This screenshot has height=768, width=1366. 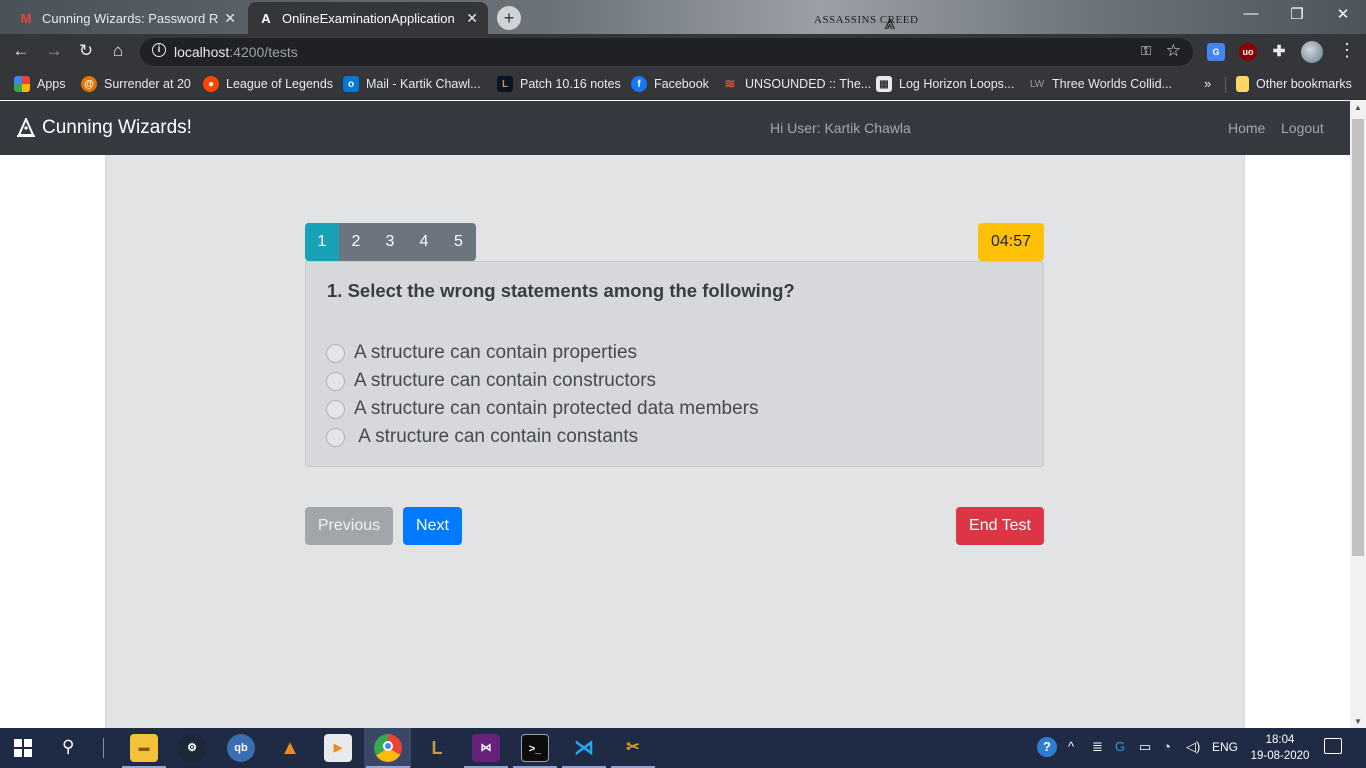 What do you see at coordinates (730, 83) in the screenshot?
I see `unsounded-icon: ≋` at bounding box center [730, 83].